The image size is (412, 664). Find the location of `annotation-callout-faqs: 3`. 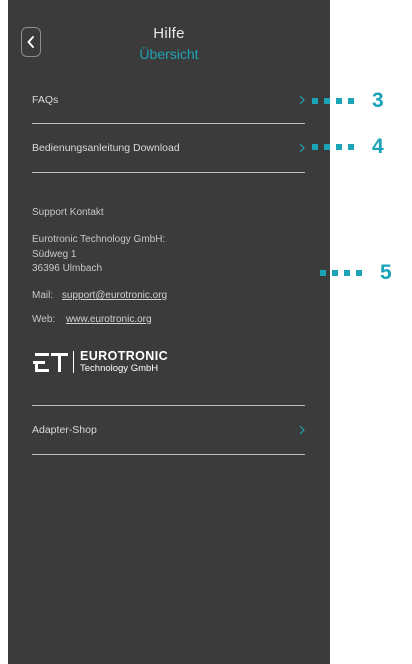

annotation-callout-faqs: 3 is located at coordinates (348, 100).